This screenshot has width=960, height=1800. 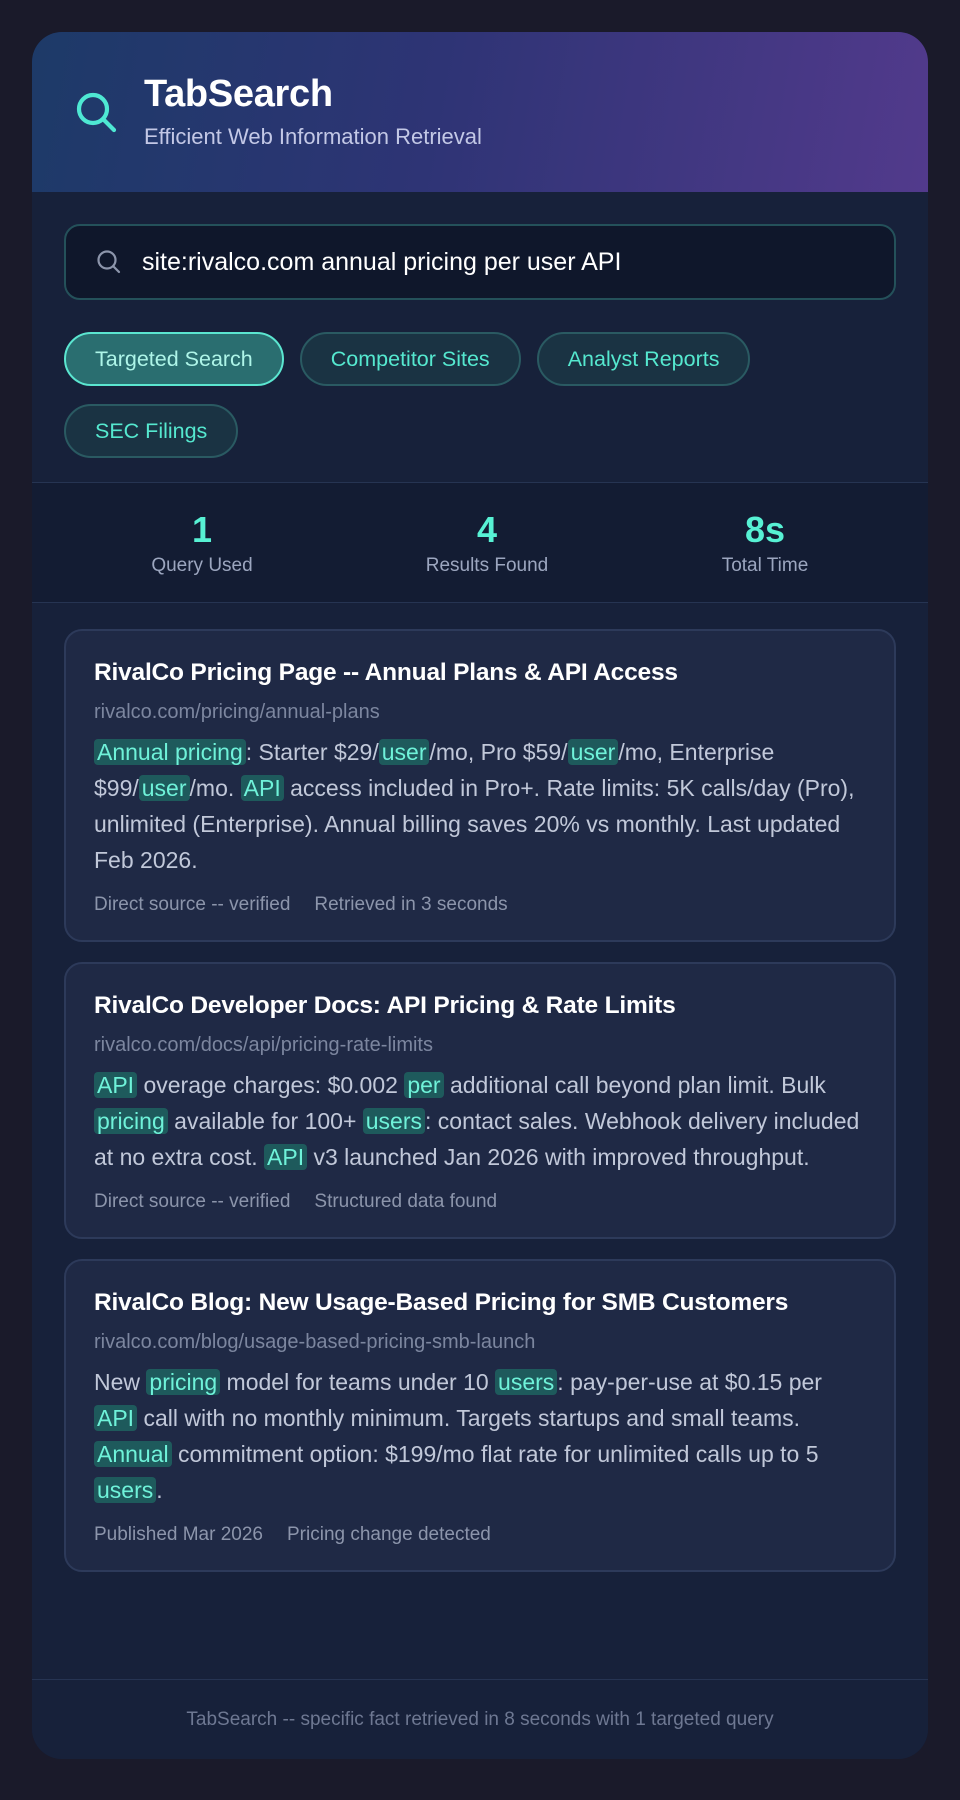 What do you see at coordinates (174, 359) in the screenshot?
I see `filter-chip-targeted-search: Targeted Search` at bounding box center [174, 359].